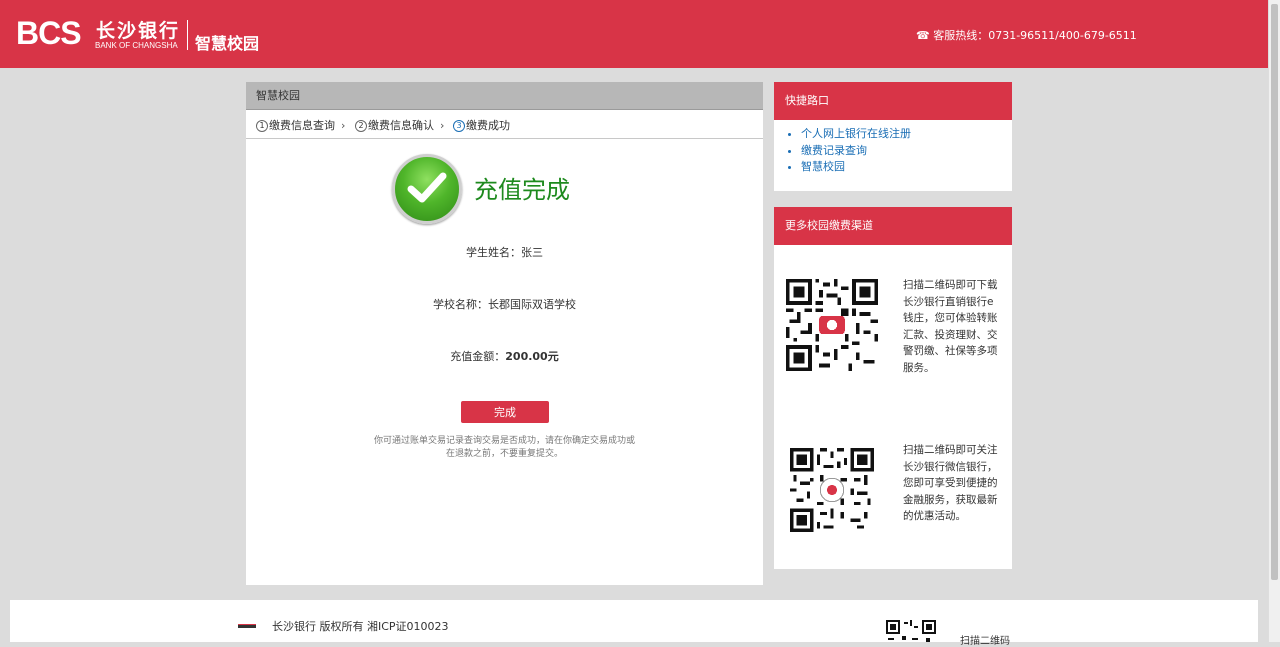 This screenshot has width=1280, height=647. I want to click on check-icon, so click(427, 189).